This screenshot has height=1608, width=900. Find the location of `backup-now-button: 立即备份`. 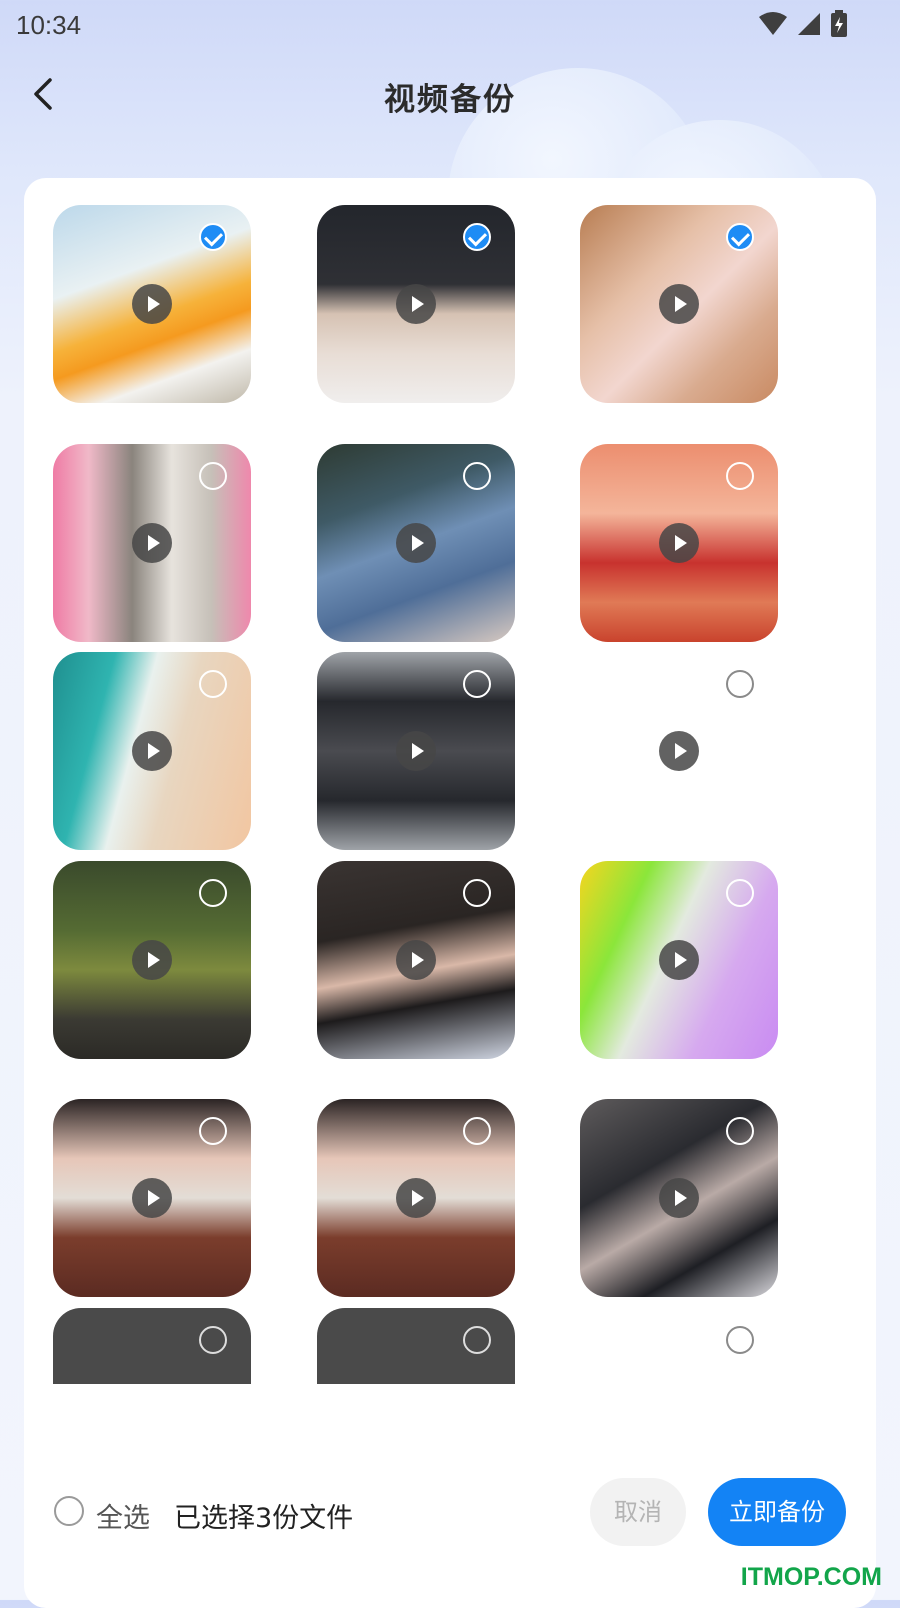

backup-now-button: 立即备份 is located at coordinates (777, 1512).